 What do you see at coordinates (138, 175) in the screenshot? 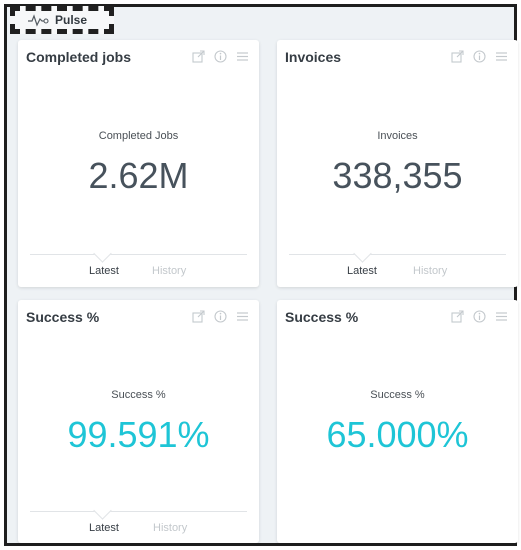
I see `metric-value: 2.62M` at bounding box center [138, 175].